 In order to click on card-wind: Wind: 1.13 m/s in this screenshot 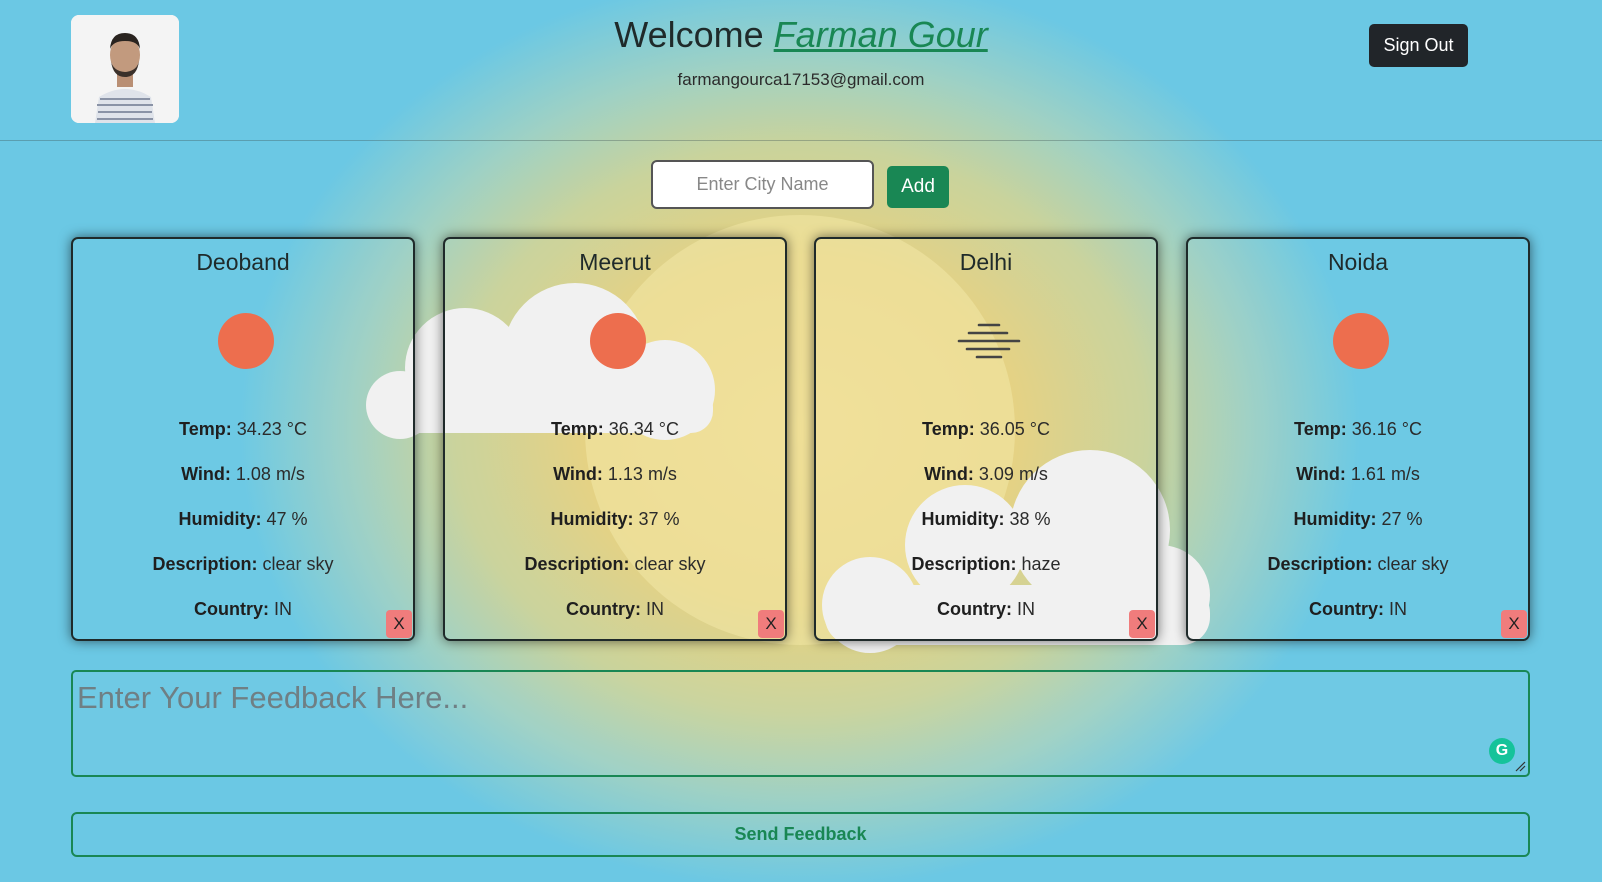, I will do `click(615, 474)`.